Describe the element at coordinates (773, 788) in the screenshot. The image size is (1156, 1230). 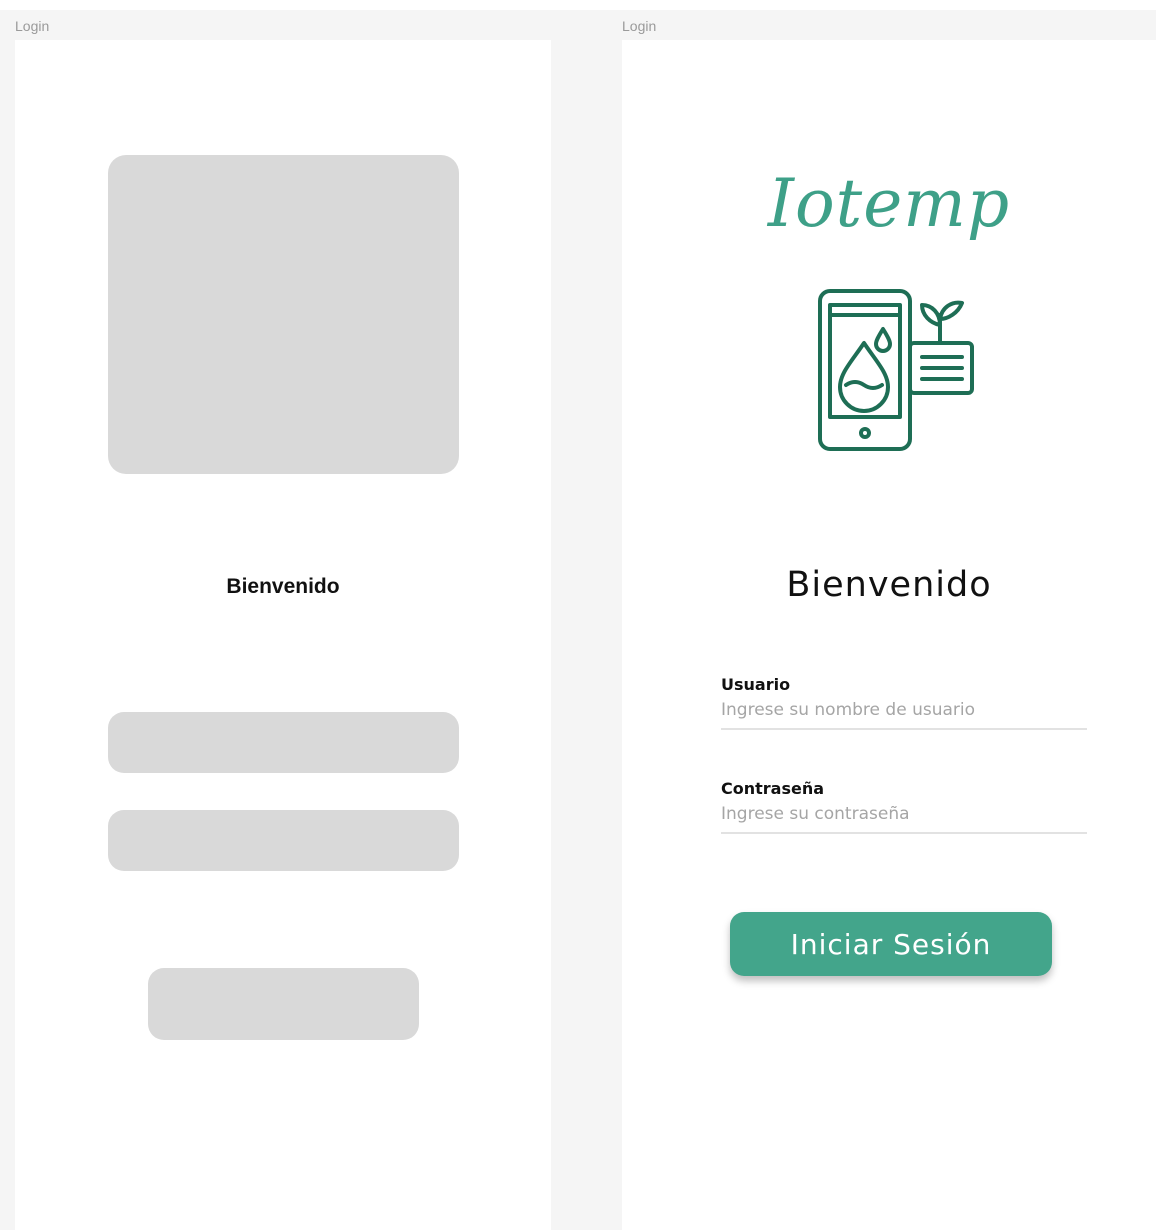
I see `password-label: Contraseña` at that location.